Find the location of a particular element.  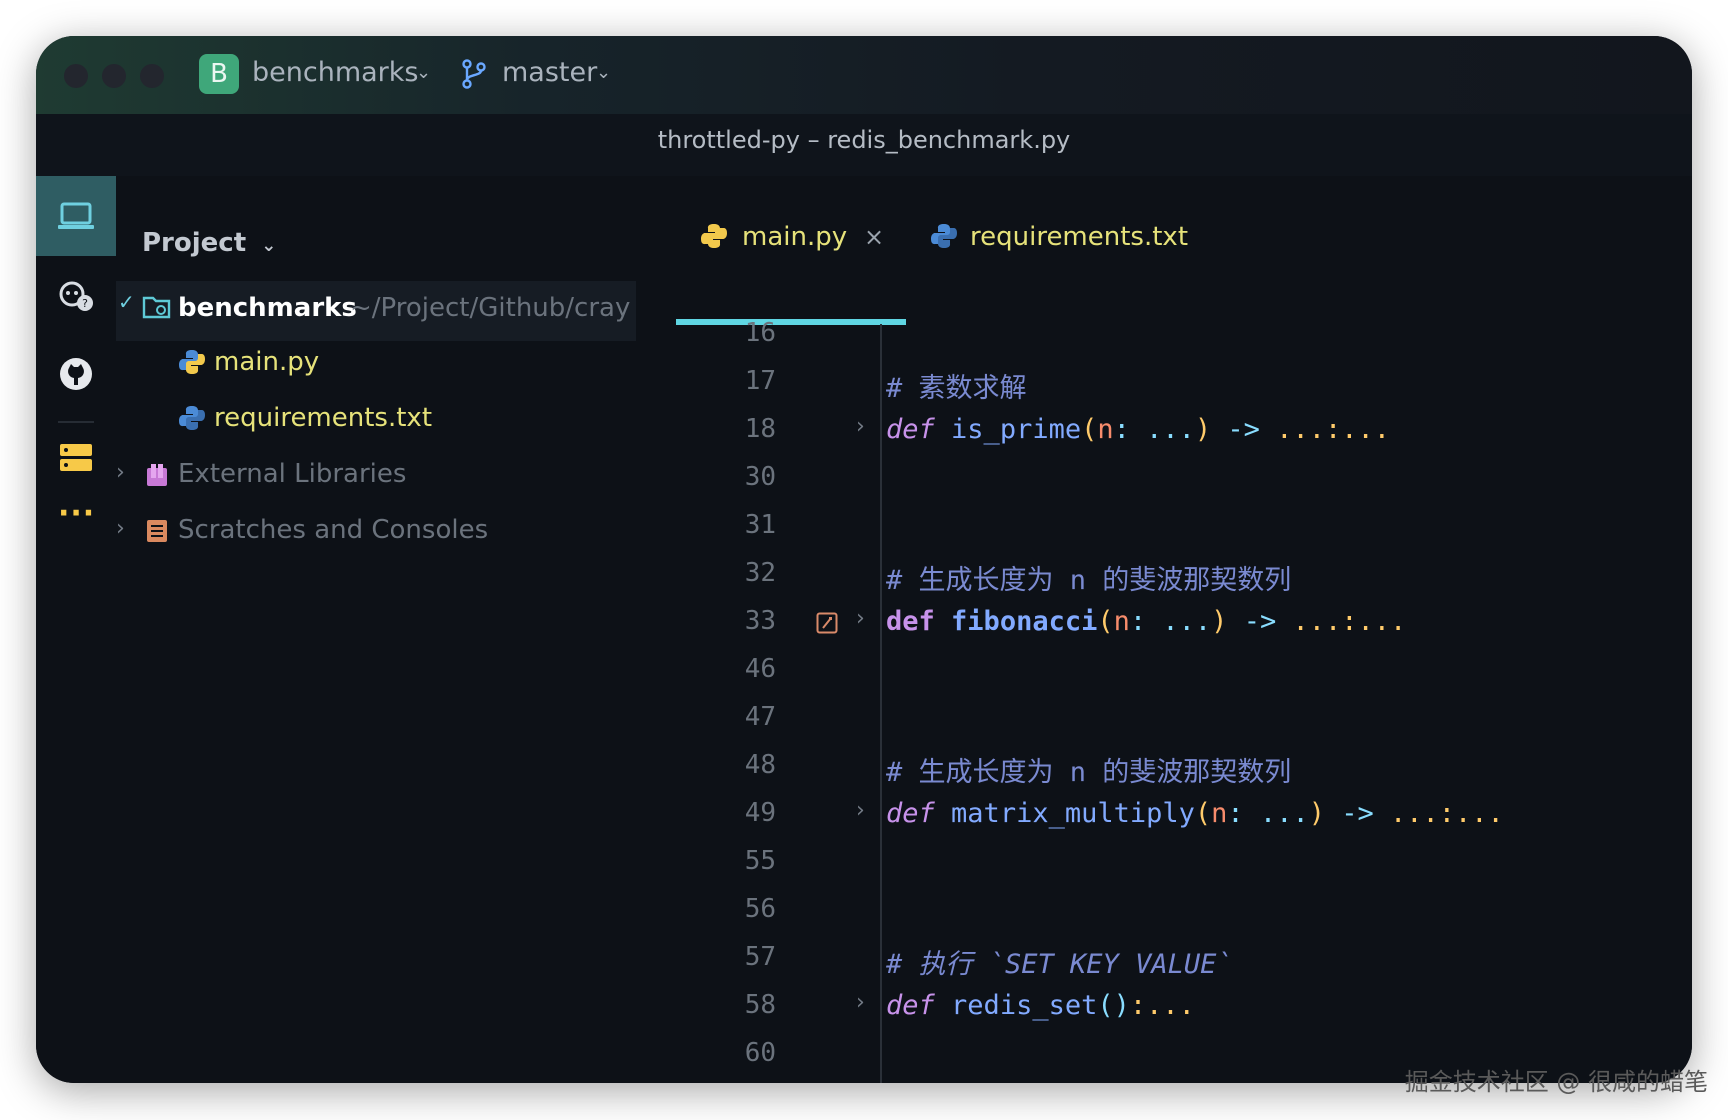

gutter-separator is located at coordinates (881, 703).